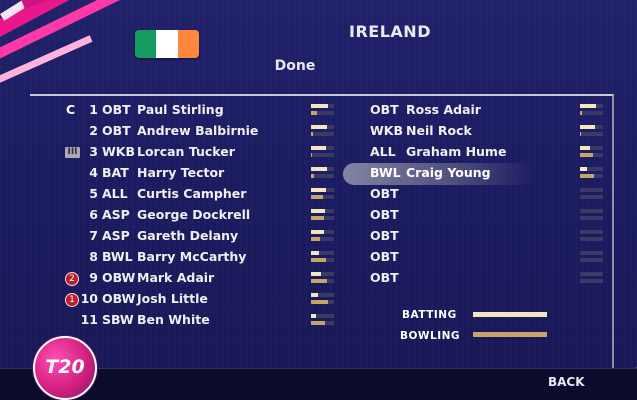 Image resolution: width=637 pixels, height=400 pixels. What do you see at coordinates (429, 315) in the screenshot?
I see `batting-legend-label: BATTING` at bounding box center [429, 315].